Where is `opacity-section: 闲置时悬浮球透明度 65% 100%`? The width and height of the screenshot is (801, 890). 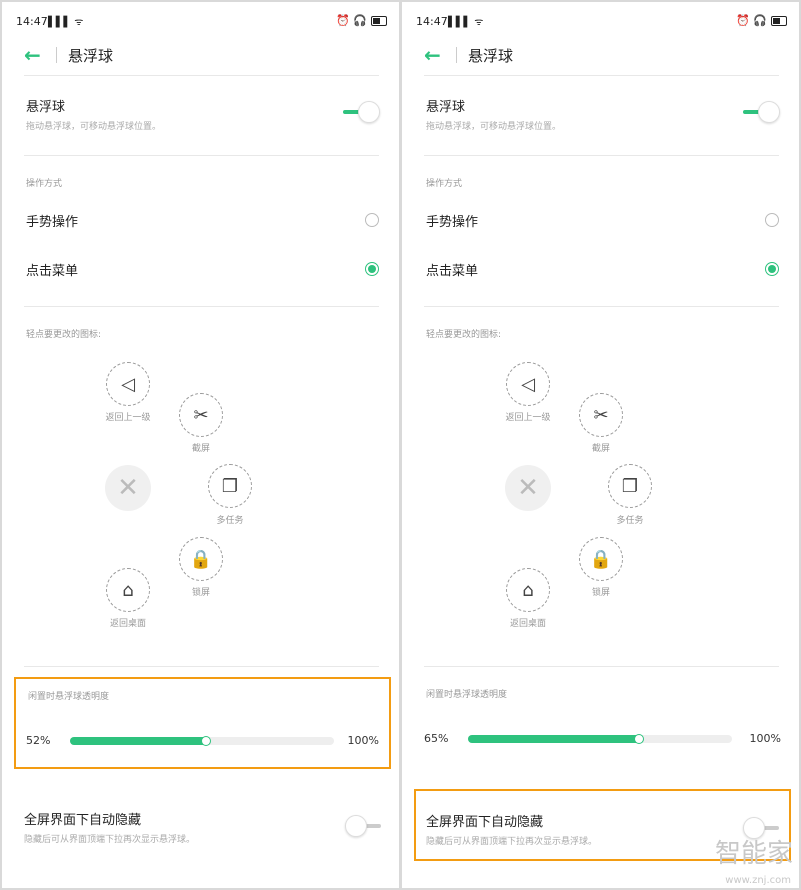 opacity-section: 闲置时悬浮球透明度 65% 100% is located at coordinates (602, 723).